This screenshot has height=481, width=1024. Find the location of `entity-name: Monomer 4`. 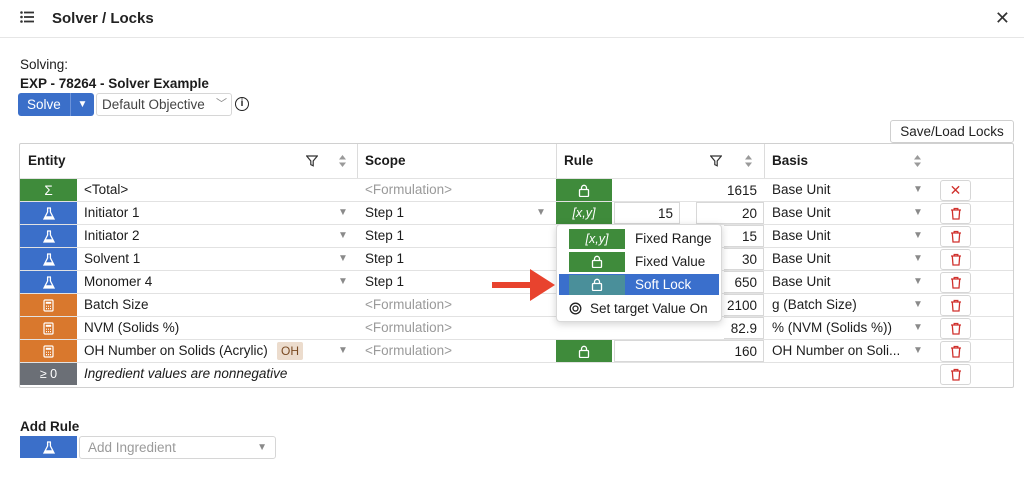

entity-name: Monomer 4 is located at coordinates (118, 281).